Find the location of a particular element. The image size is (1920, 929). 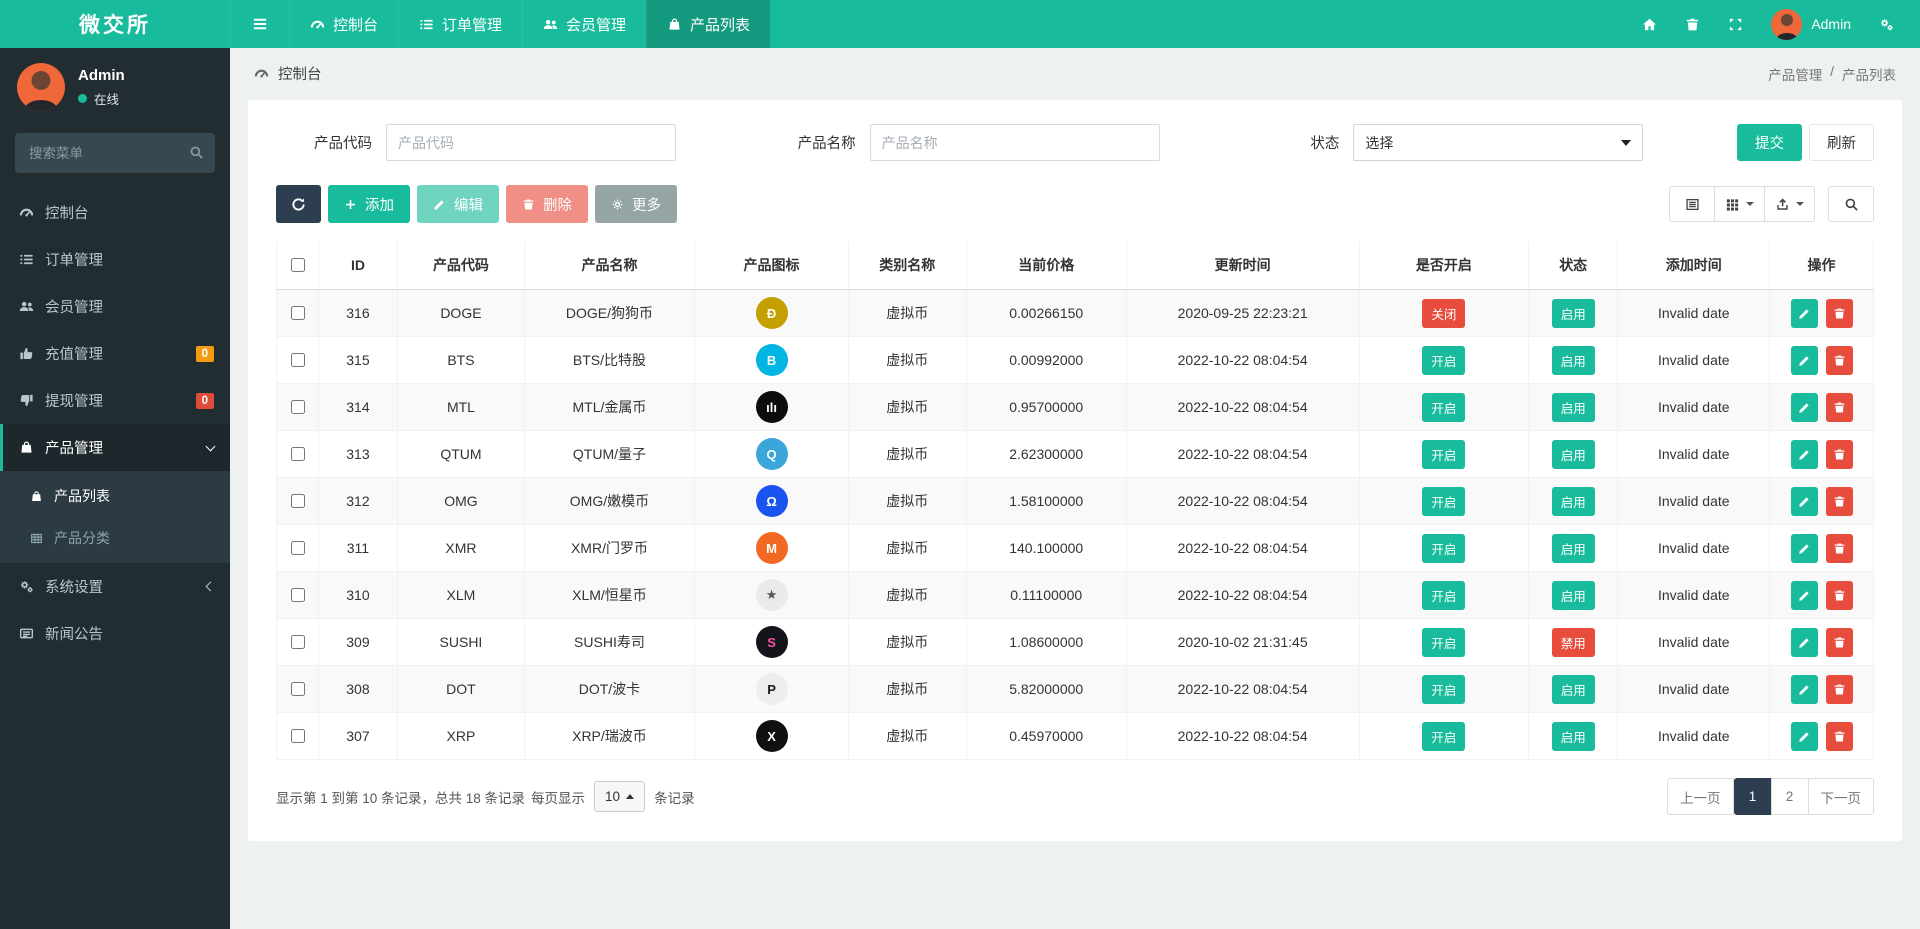

sidebar-toggle-button is located at coordinates (259, 24).